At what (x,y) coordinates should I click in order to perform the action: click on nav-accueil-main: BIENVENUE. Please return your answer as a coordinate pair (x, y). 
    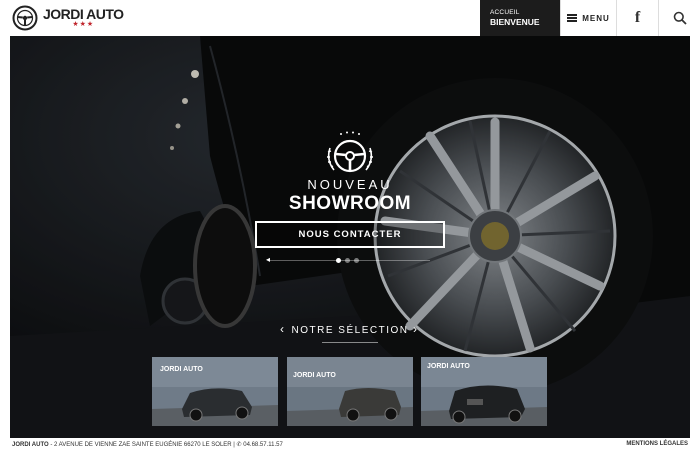
    Looking at the image, I should click on (515, 22).